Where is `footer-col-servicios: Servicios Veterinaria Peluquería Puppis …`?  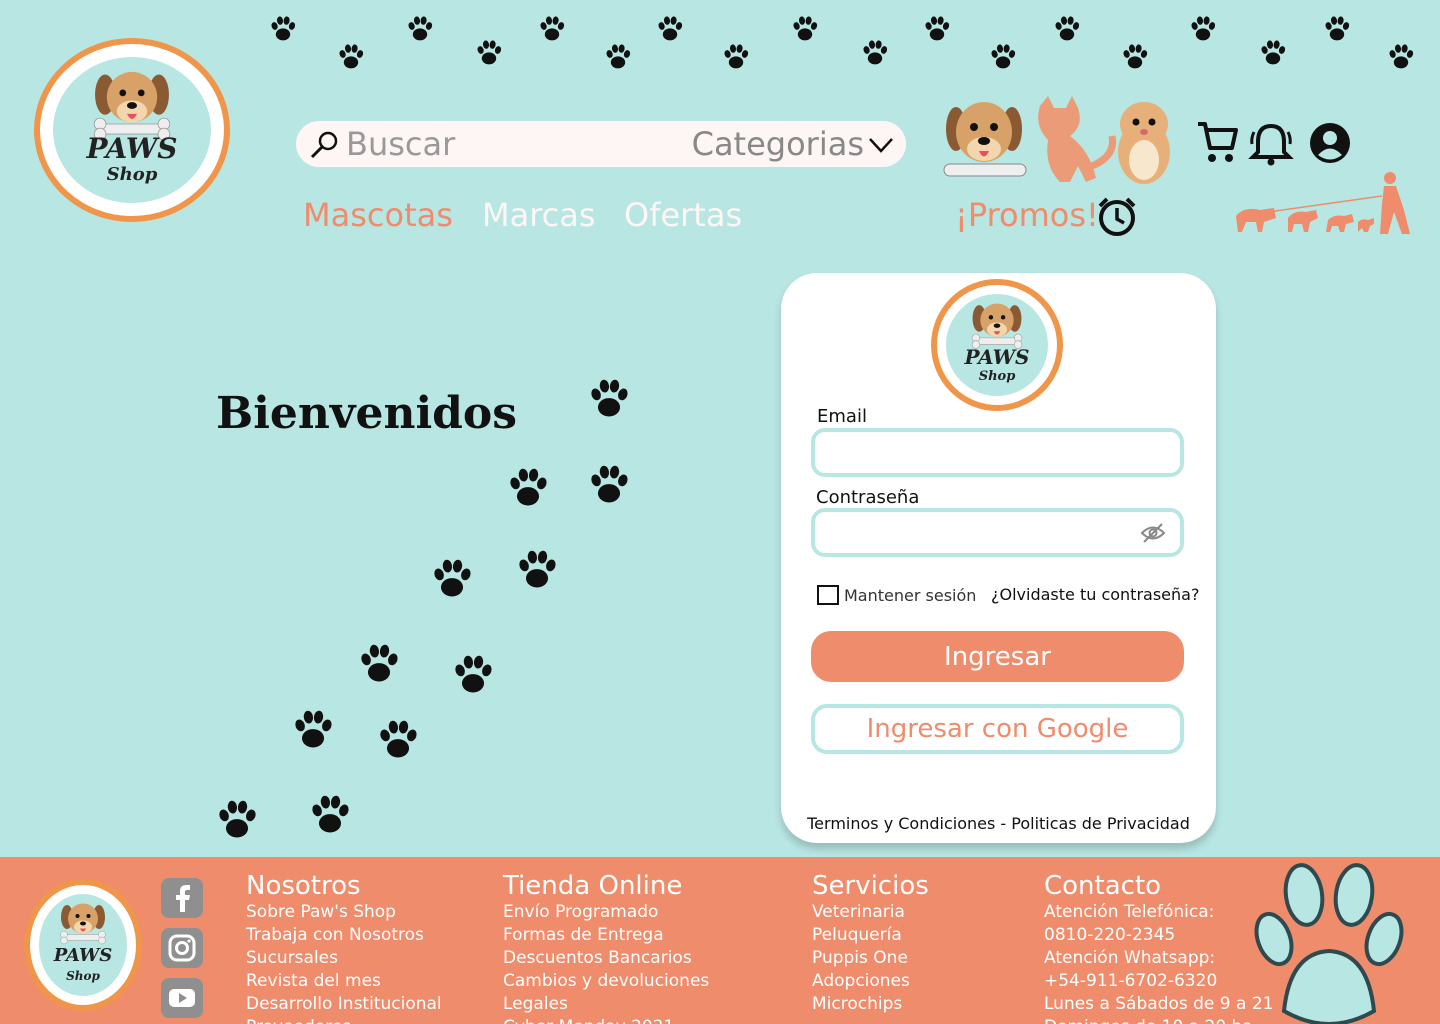 footer-col-servicios: Servicios Veterinaria Peluquería Puppis … is located at coordinates (870, 943).